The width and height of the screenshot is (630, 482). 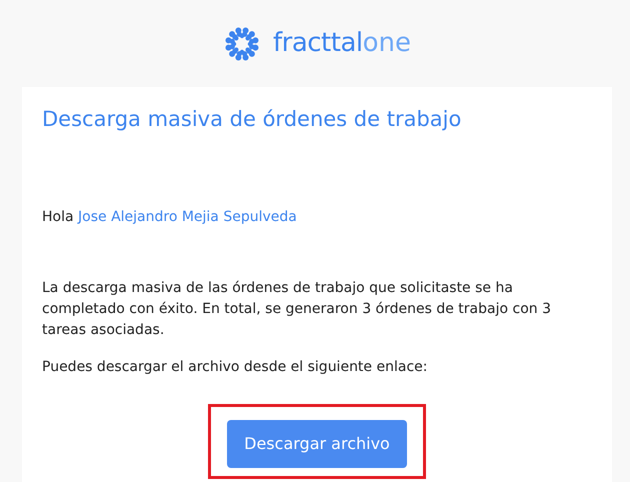 I want to click on body-paragraph: Puedes descargar el archivo desde el siguiente enlace:, so click(x=235, y=368).